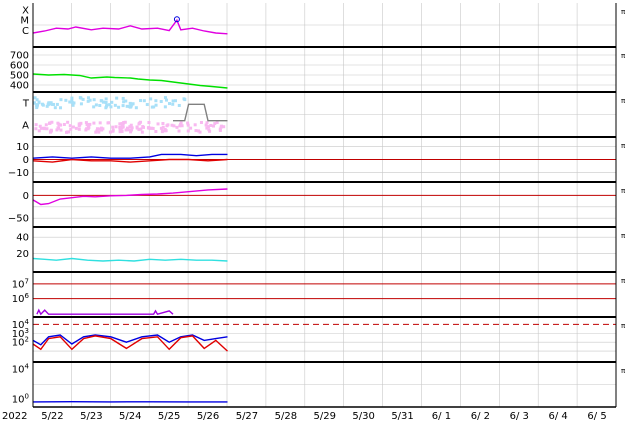  What do you see at coordinates (363, 416) in the screenshot?
I see `x-tick-label: 5/30` at bounding box center [363, 416].